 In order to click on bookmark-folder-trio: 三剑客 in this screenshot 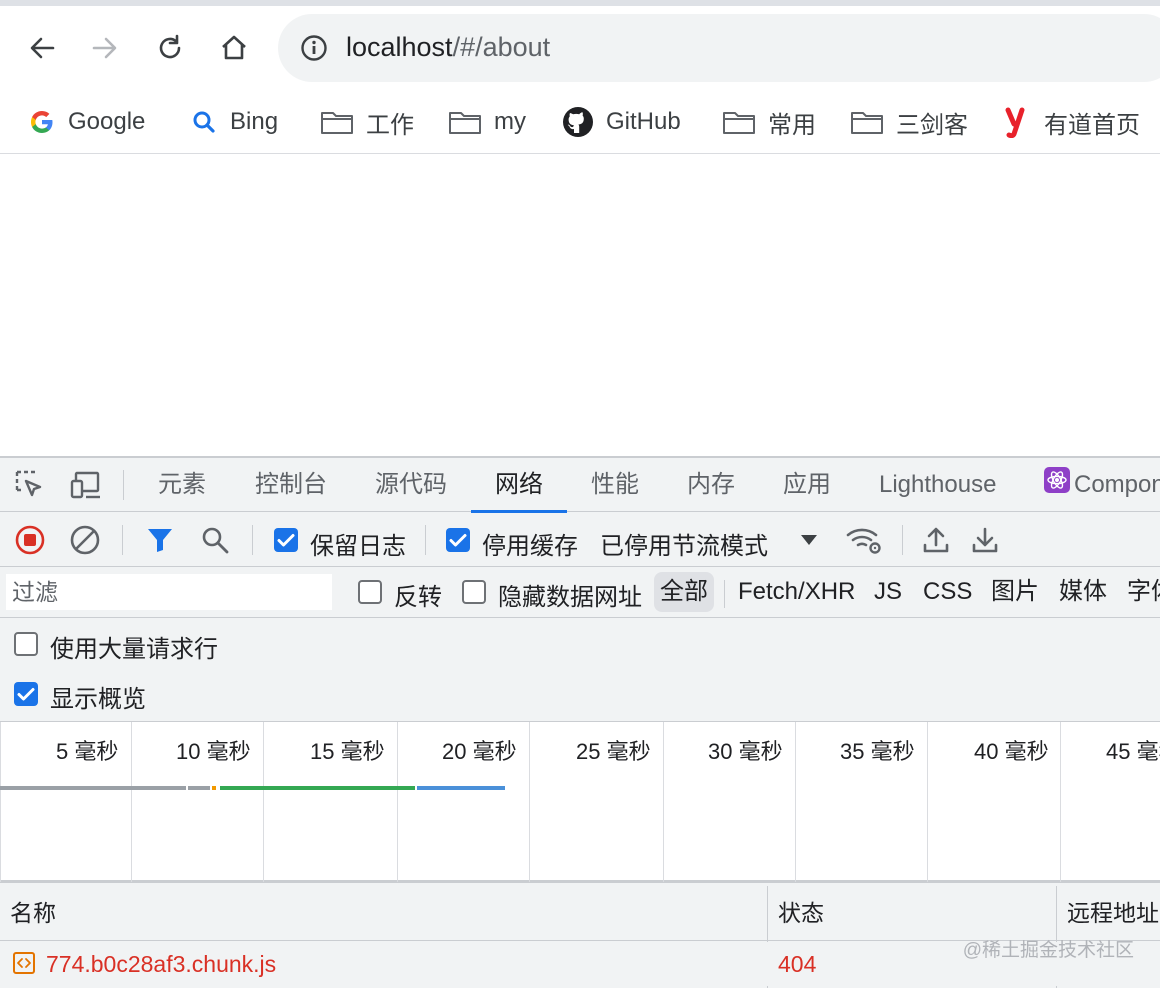, I will do `click(909, 122)`.